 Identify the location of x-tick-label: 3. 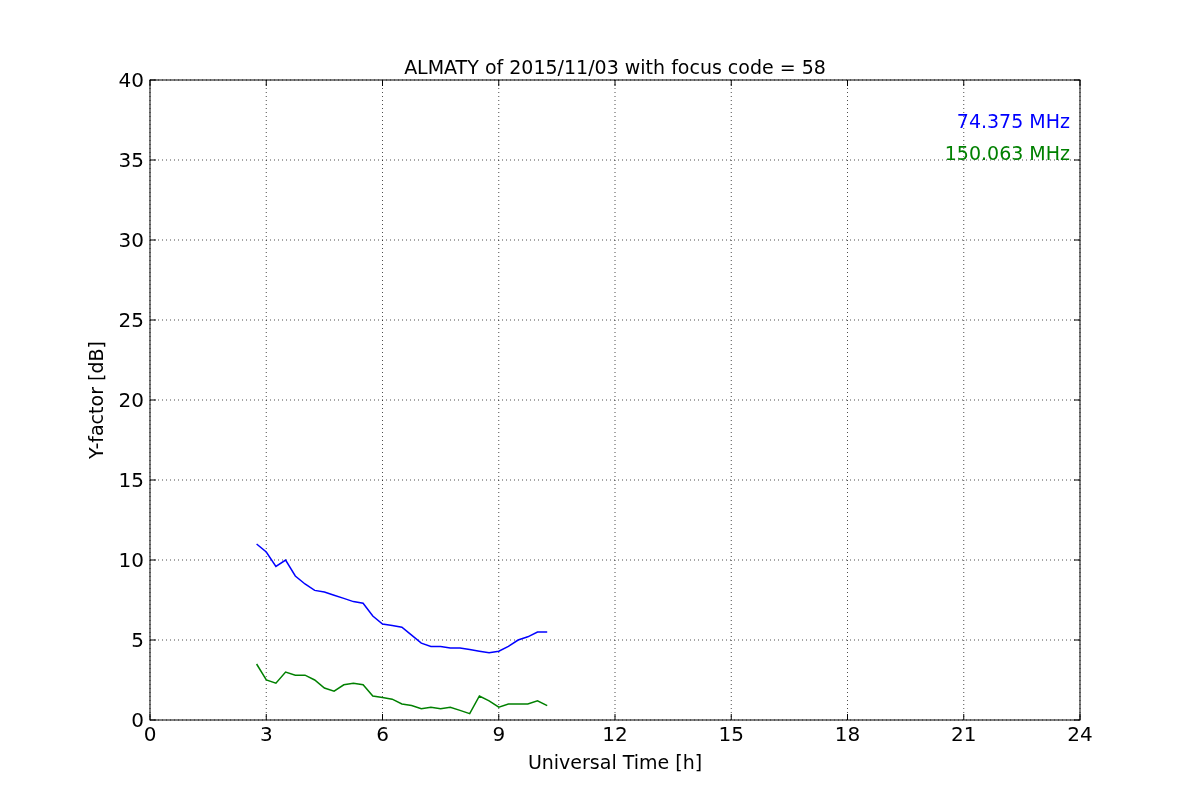
(266, 734).